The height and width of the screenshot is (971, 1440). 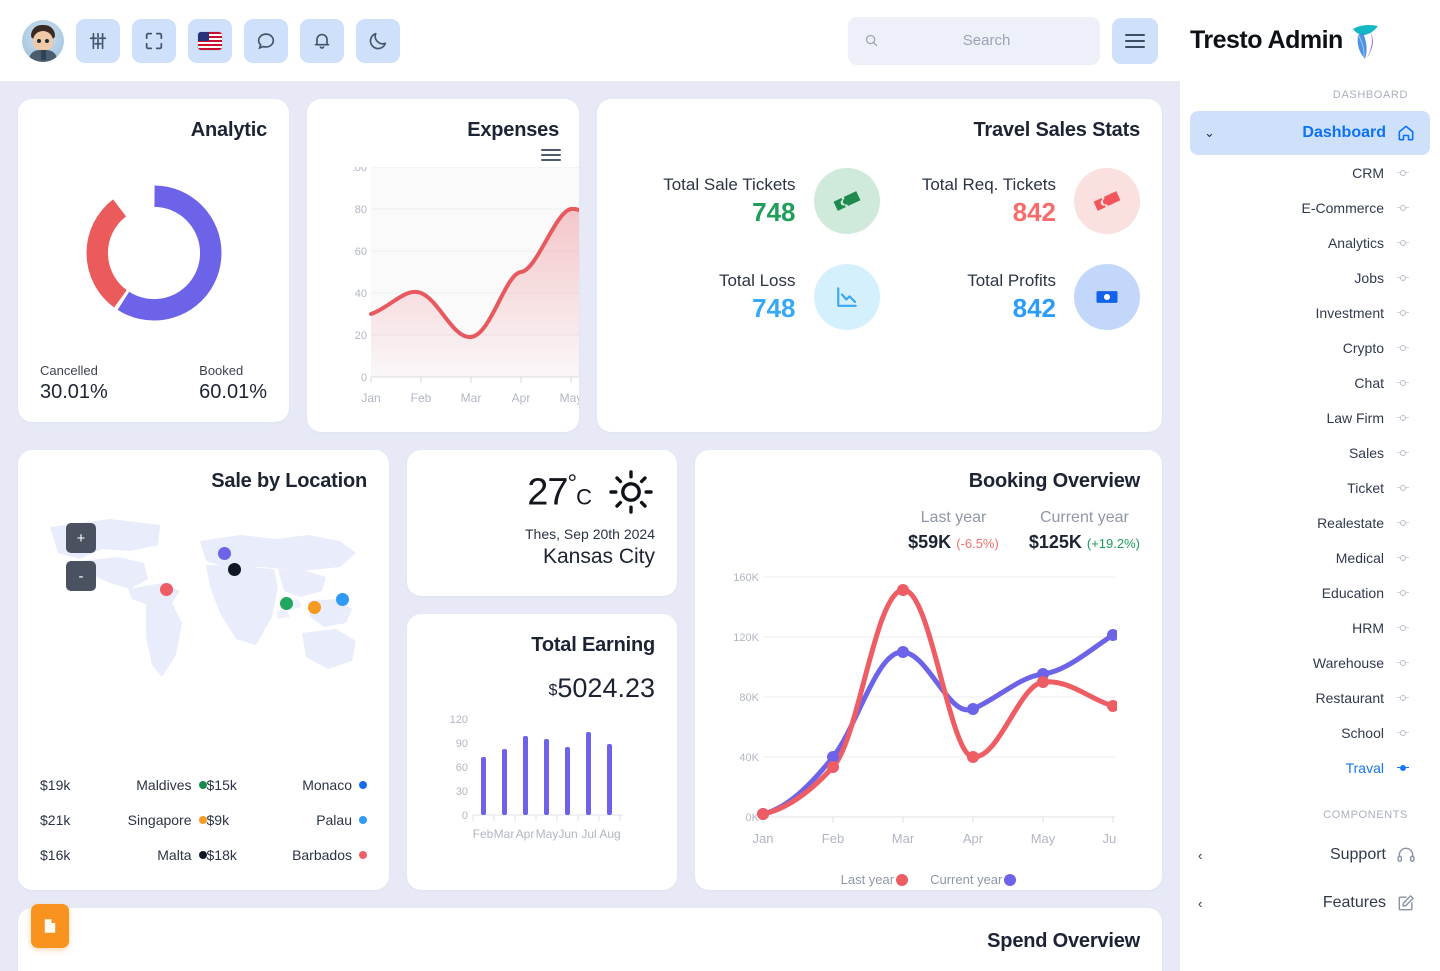 What do you see at coordinates (1310, 452) in the screenshot?
I see `sidebar-item-sales: Sales` at bounding box center [1310, 452].